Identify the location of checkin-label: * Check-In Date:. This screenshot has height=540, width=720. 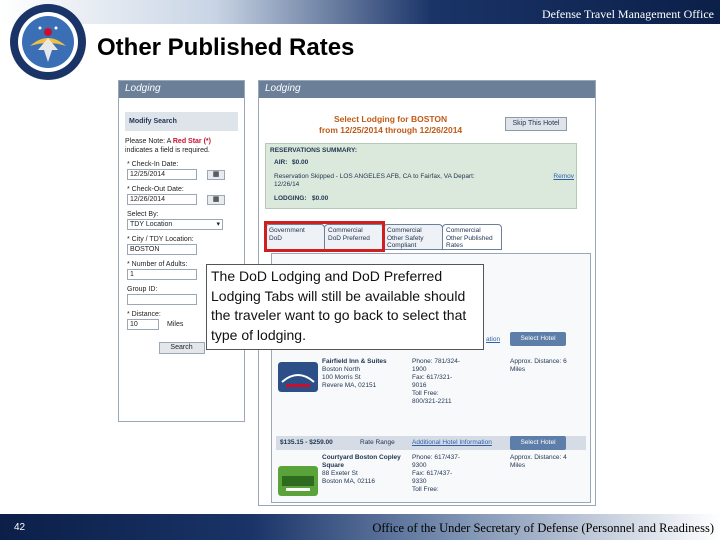
(153, 164).